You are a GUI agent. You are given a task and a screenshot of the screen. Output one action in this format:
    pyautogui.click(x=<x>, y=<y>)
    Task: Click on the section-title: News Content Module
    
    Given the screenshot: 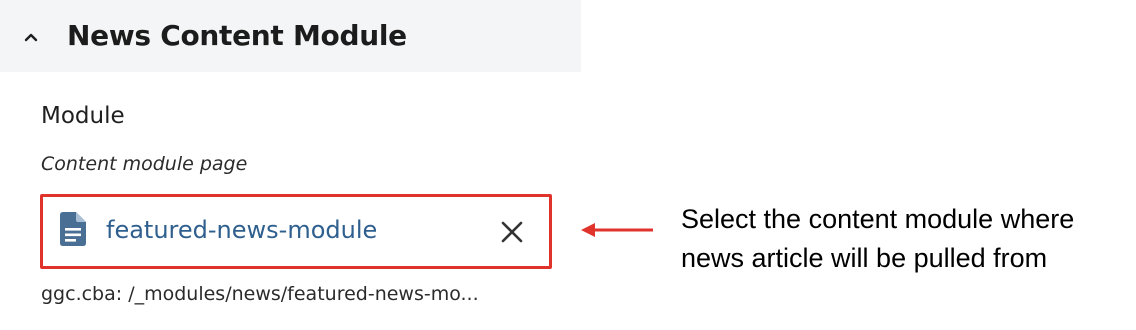 What is the action you would take?
    pyautogui.click(x=237, y=35)
    